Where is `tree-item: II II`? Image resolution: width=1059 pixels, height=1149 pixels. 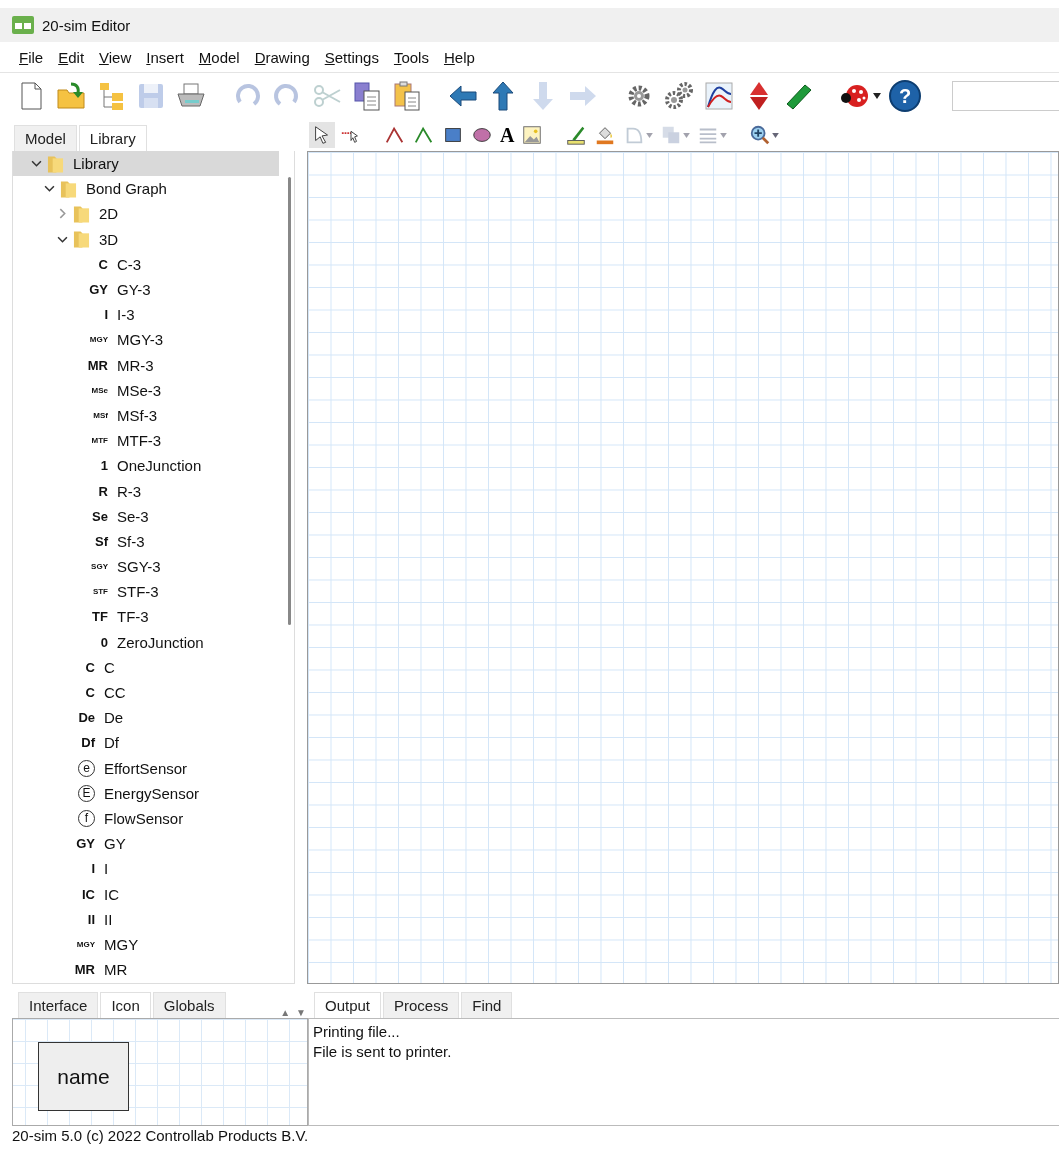
tree-item: II II is located at coordinates (146, 919).